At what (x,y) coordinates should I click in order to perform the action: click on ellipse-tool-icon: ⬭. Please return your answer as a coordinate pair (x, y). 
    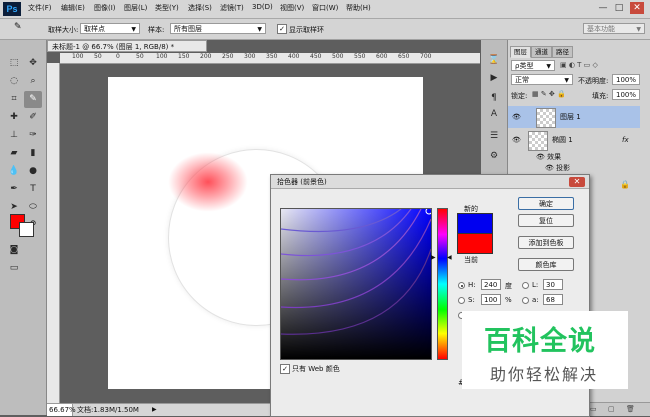
    Looking at the image, I should click on (33, 207).